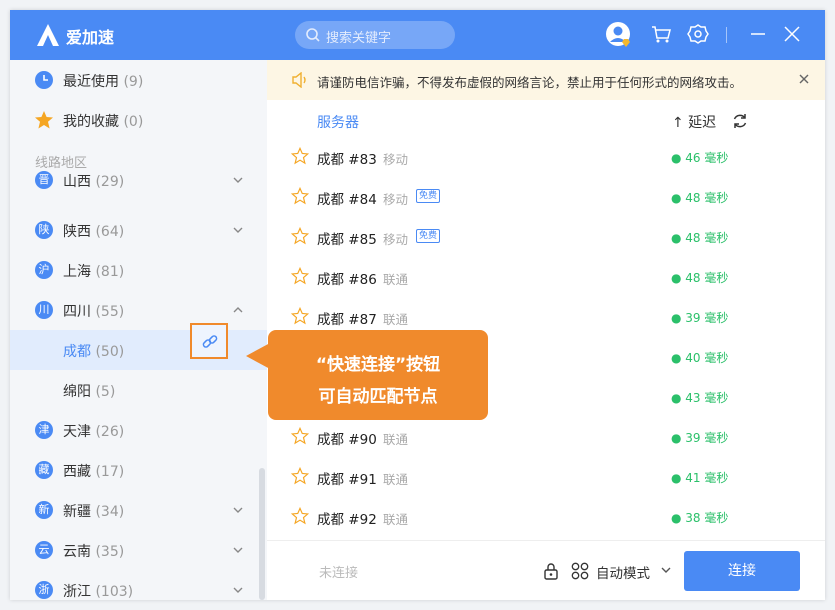 This screenshot has width=835, height=610. What do you see at coordinates (378, 397) in the screenshot?
I see `callout-line-2: 可自动匹配节点` at bounding box center [378, 397].